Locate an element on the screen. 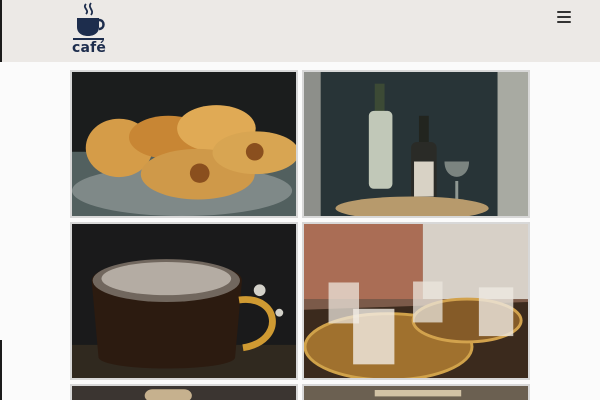 The image size is (600, 400). coffee-cup-icon is located at coordinates (89, 21).